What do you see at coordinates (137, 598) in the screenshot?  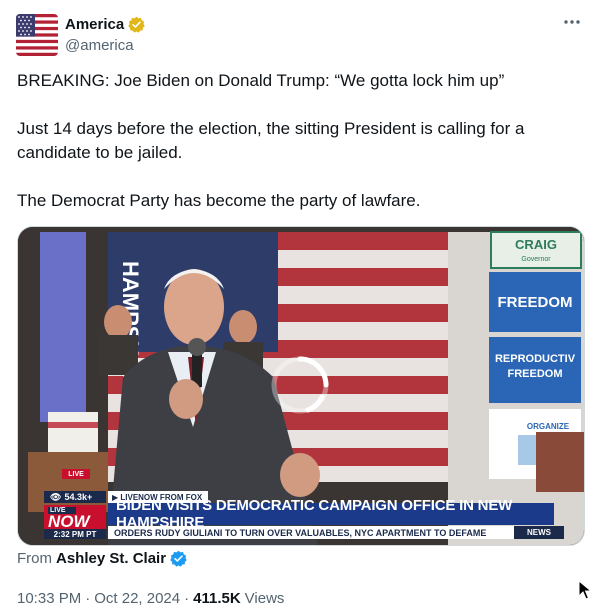 I see `post-date: Oct 22, 2024` at bounding box center [137, 598].